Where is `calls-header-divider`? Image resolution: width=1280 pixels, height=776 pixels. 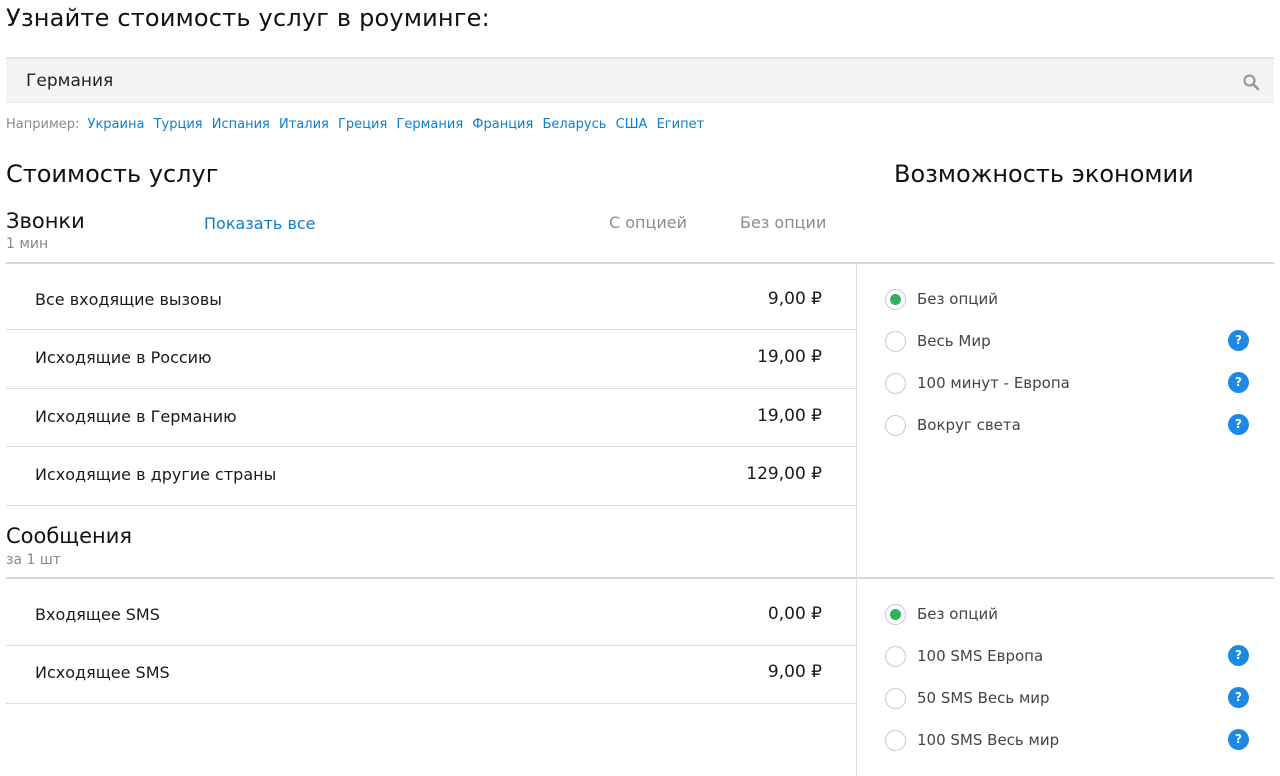
calls-header-divider is located at coordinates (640, 263).